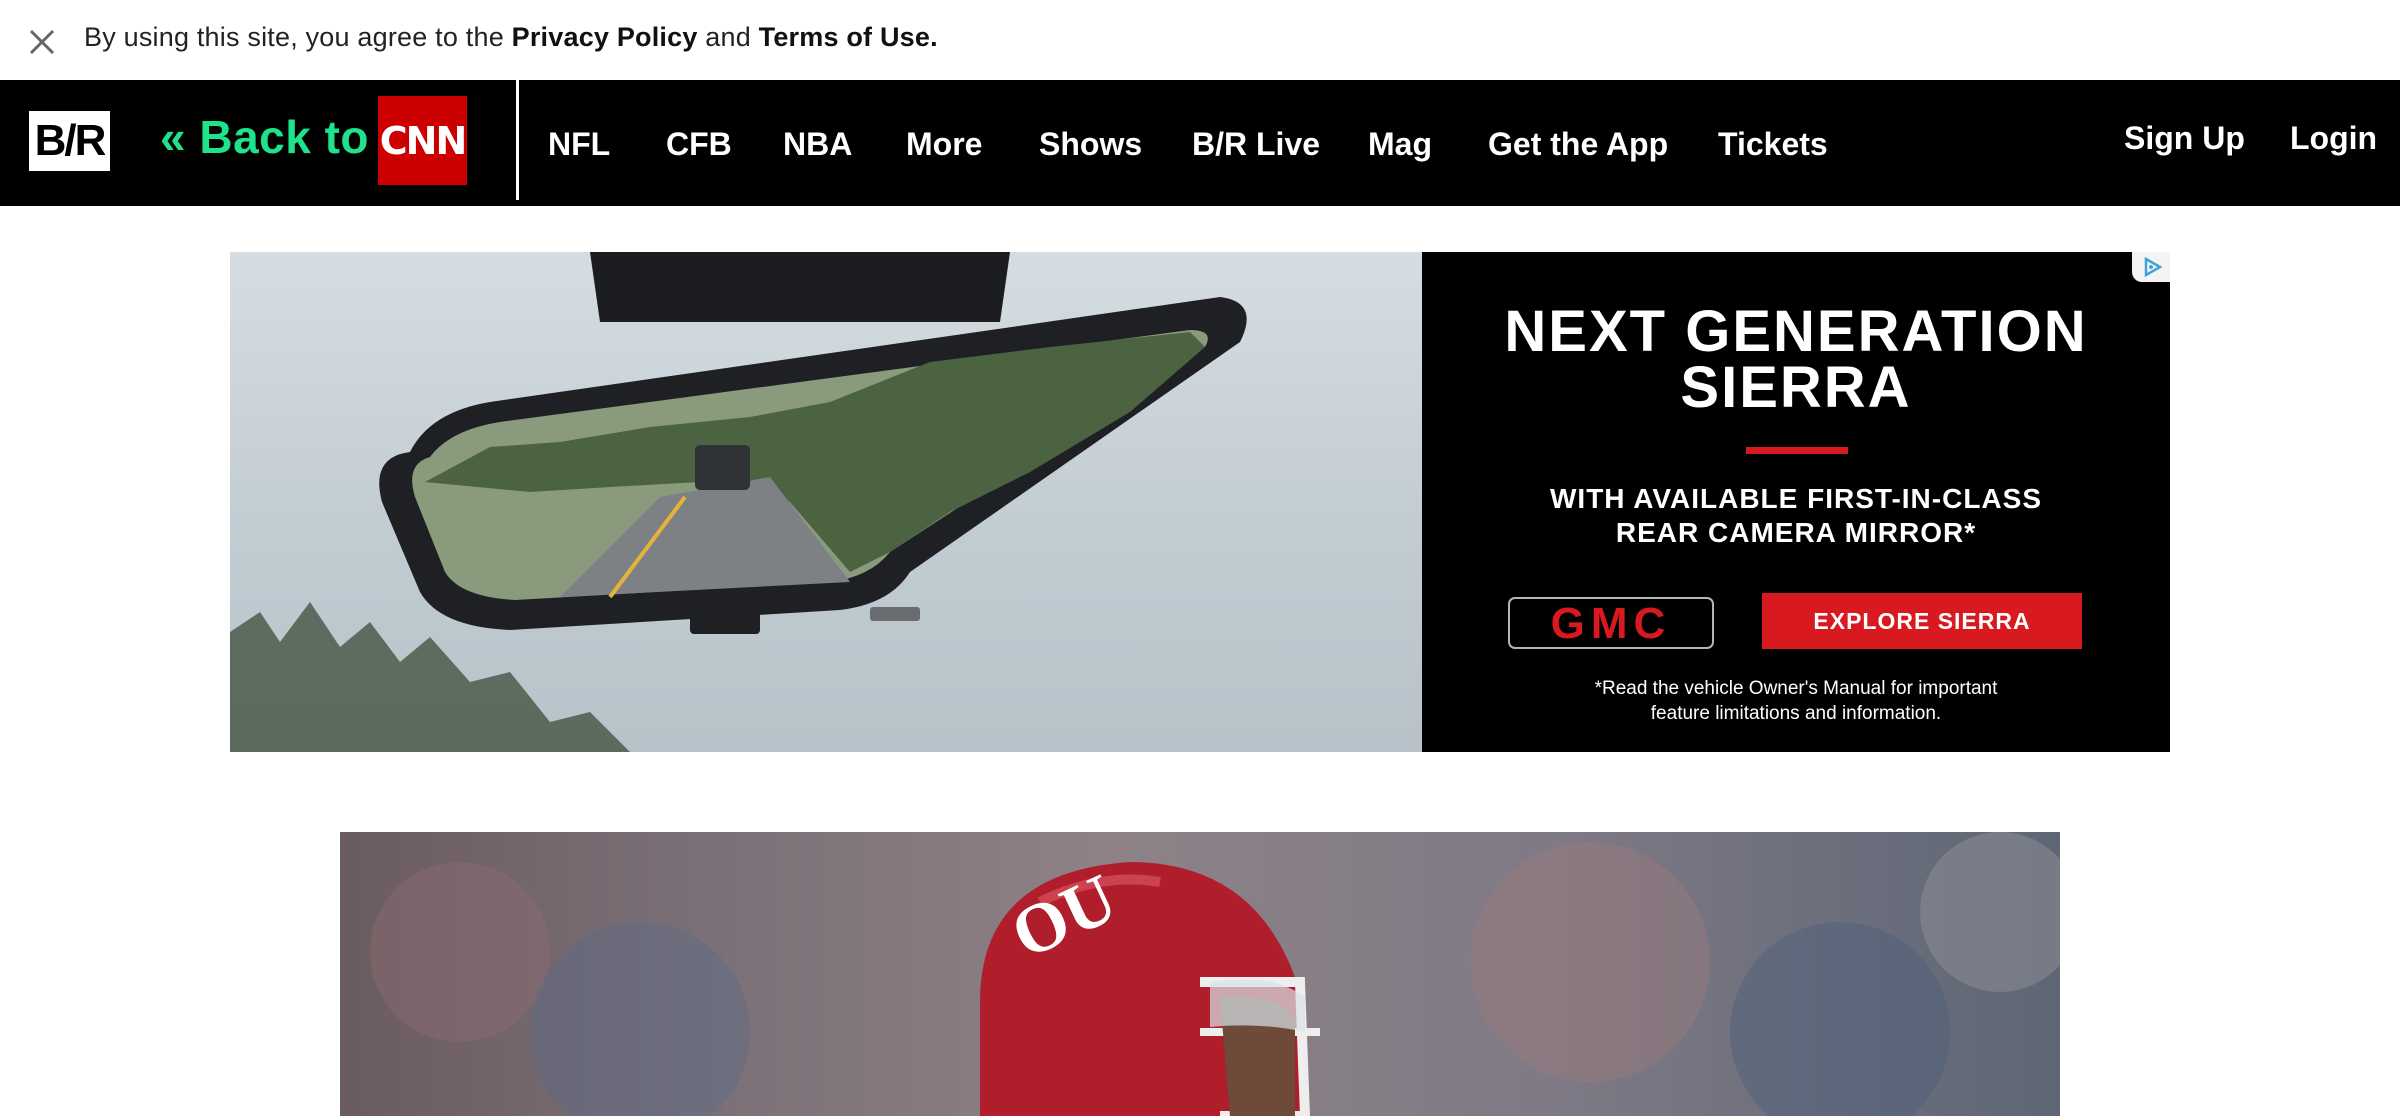 The image size is (2400, 1116). I want to click on ad-sub-line-1: WITH AVAILABLE FIRST-IN-CLASS, so click(1796, 498).